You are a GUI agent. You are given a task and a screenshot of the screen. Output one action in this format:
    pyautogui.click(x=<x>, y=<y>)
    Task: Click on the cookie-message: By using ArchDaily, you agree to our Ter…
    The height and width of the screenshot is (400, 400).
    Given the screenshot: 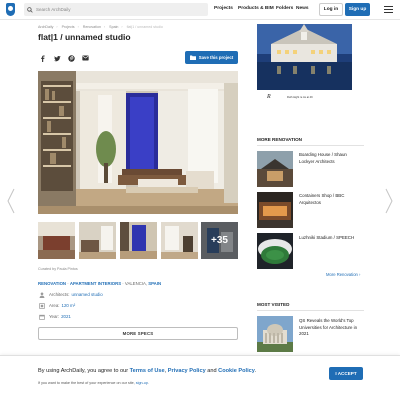 What is the action you would take?
    pyautogui.click(x=147, y=371)
    